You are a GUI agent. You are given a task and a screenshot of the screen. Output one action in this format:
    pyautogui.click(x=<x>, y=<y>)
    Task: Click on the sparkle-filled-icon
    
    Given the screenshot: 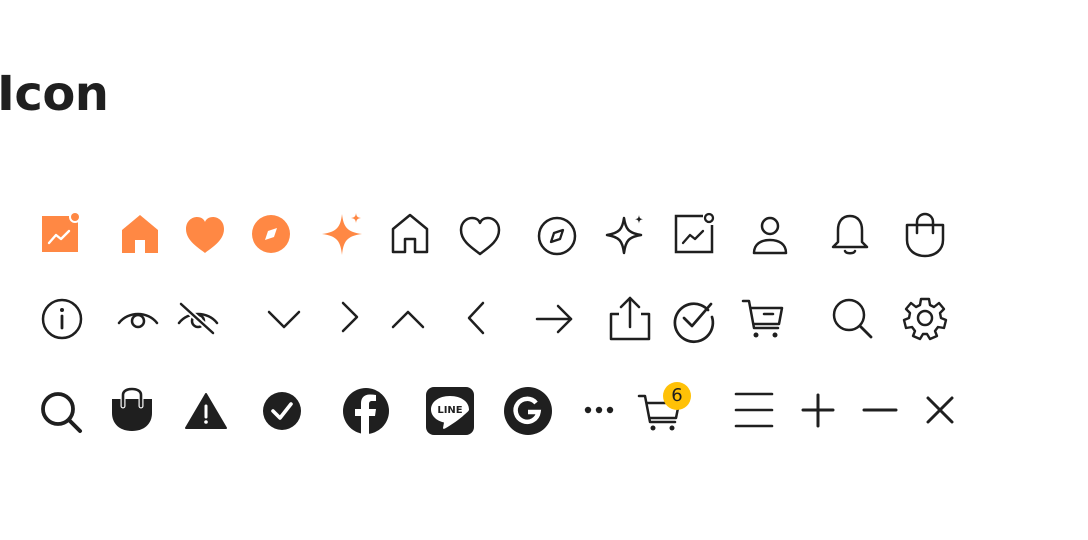 What is the action you would take?
    pyautogui.click(x=342, y=234)
    